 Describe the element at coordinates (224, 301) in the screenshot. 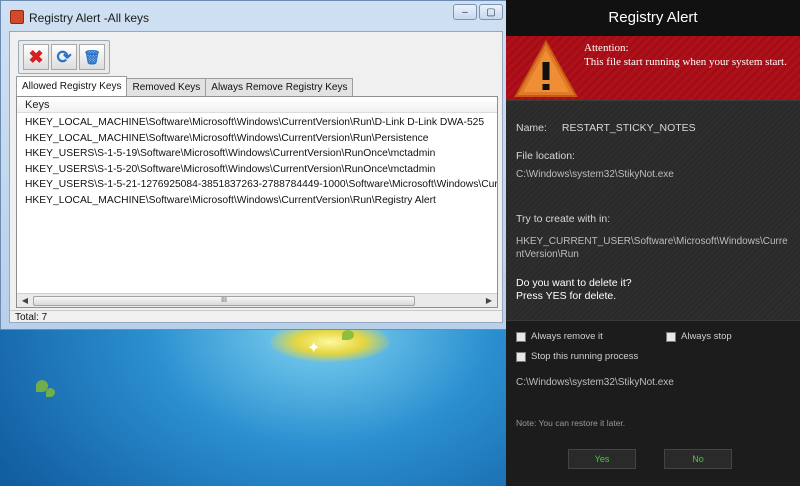

I see `scroll-thumb: III` at that location.